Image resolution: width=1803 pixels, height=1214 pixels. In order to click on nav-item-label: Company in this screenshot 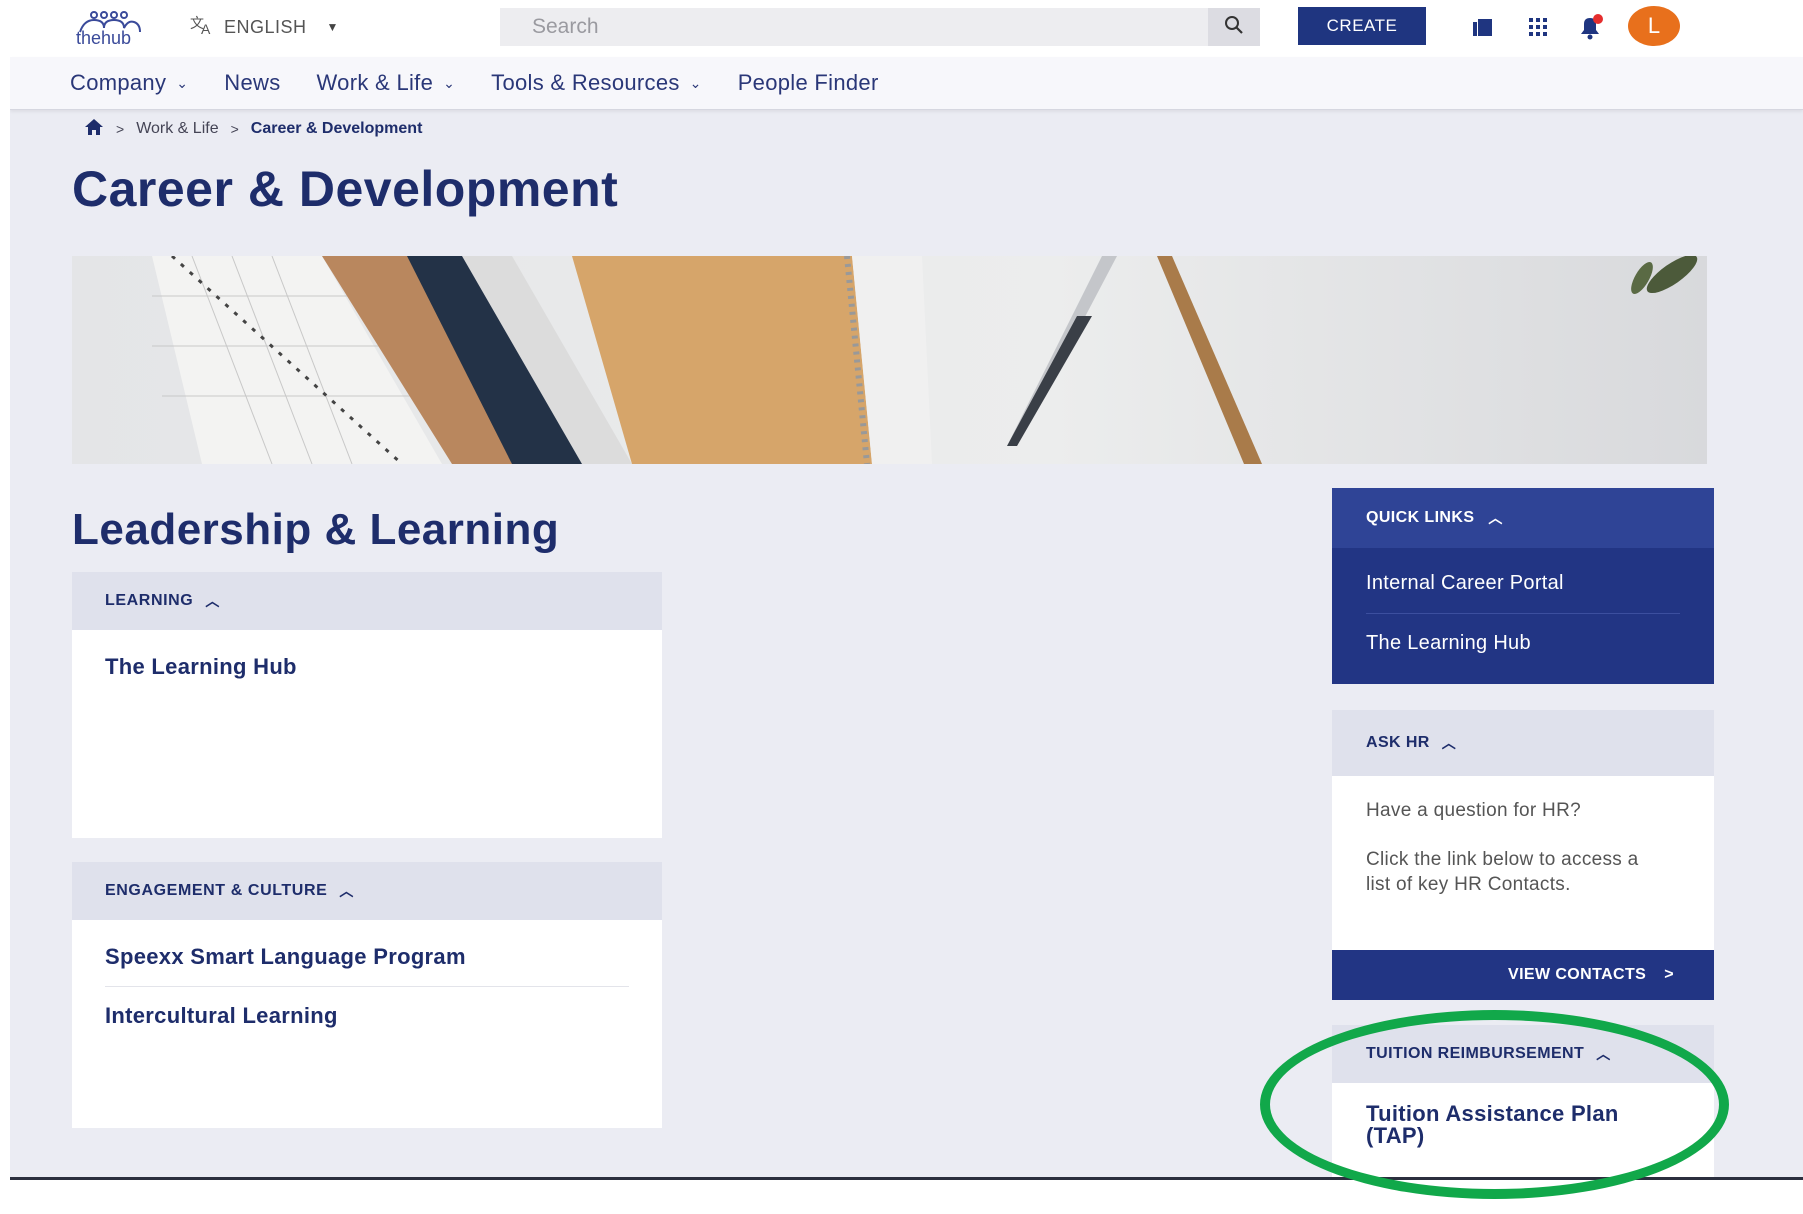, I will do `click(118, 82)`.